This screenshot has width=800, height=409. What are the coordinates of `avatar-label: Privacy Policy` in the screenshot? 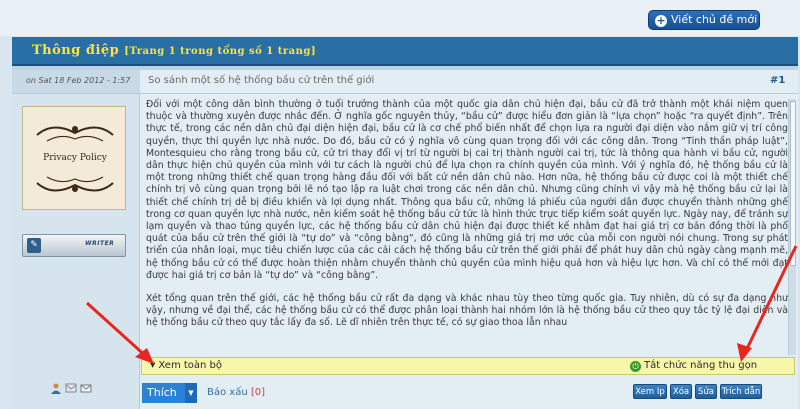 It's located at (75, 158).